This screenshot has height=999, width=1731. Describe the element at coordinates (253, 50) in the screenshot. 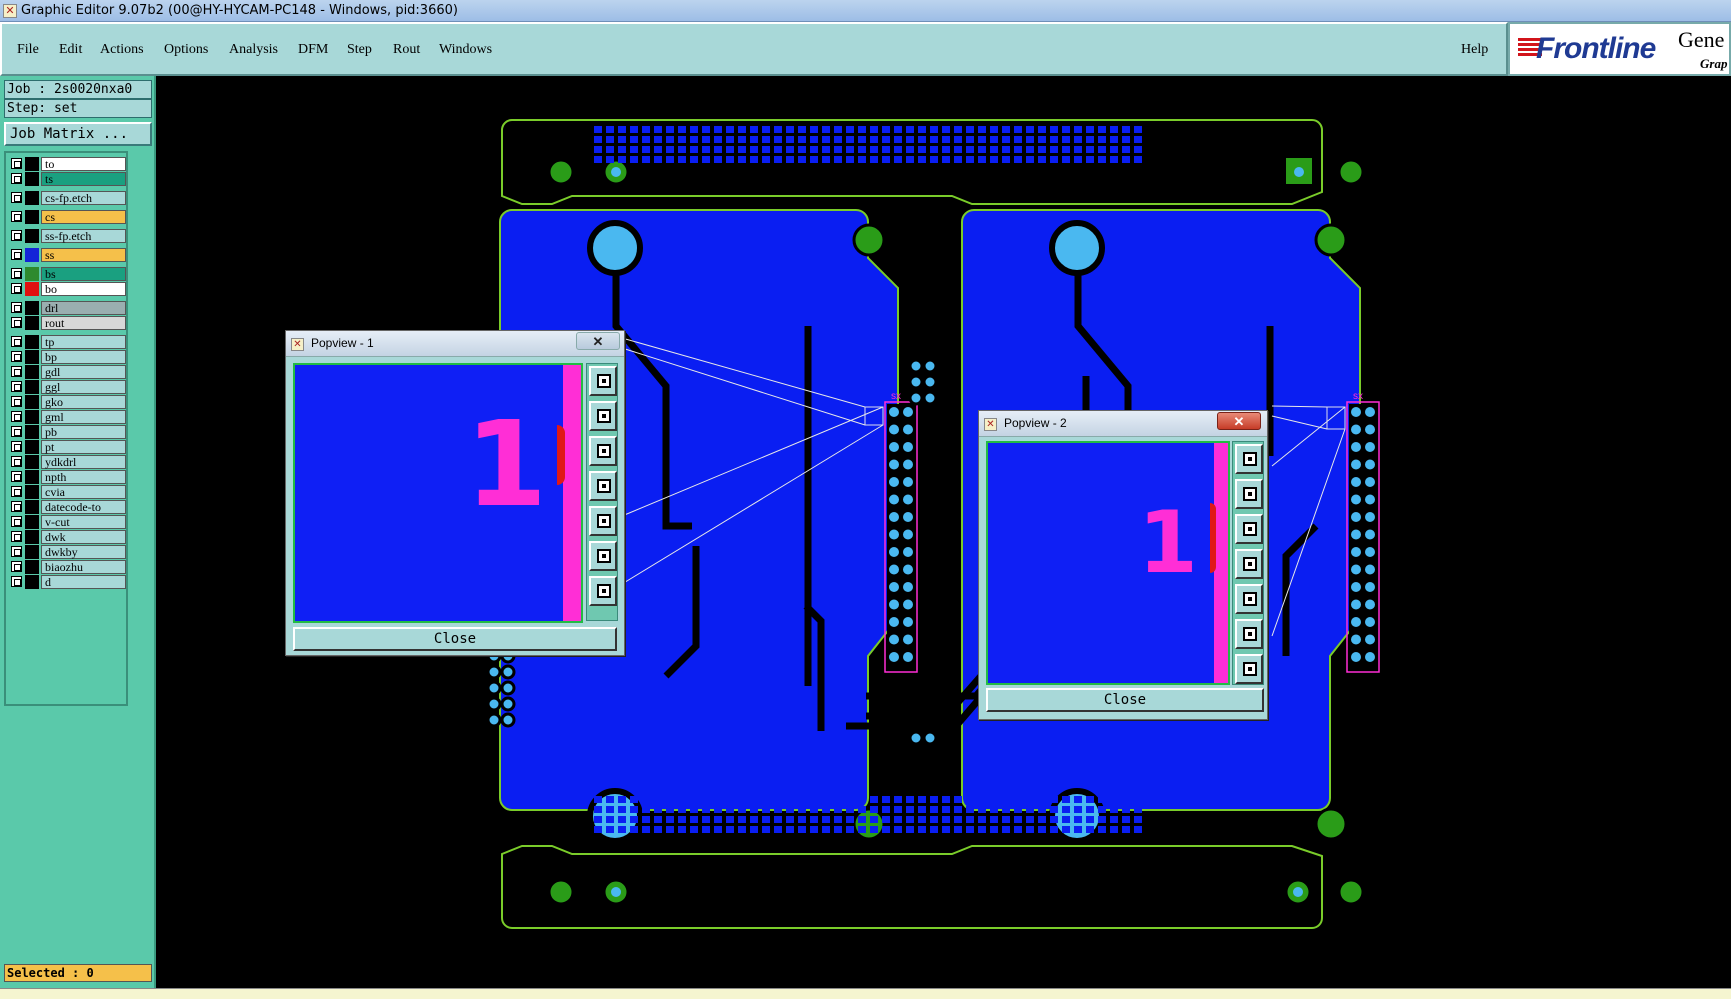

I see `menu-analysis: Analysis` at that location.